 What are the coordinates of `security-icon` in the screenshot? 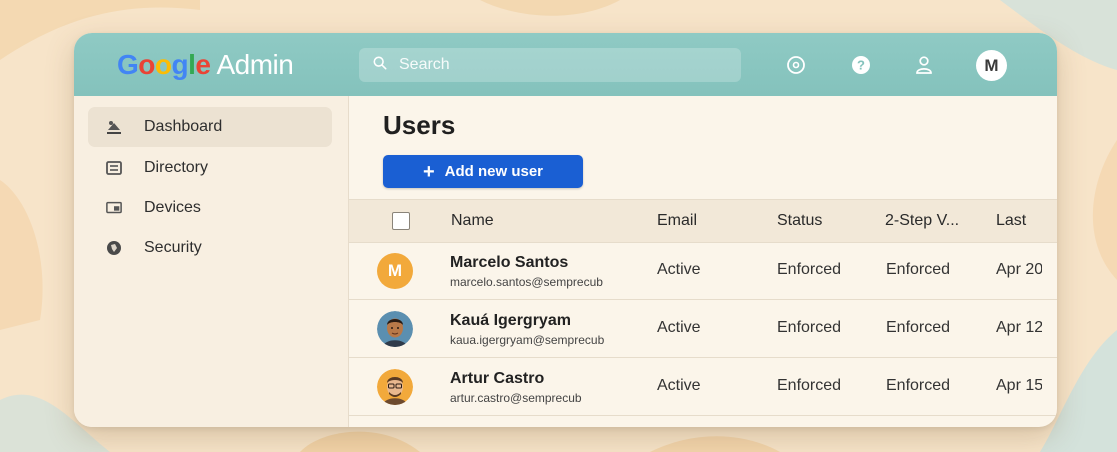 It's located at (114, 248).